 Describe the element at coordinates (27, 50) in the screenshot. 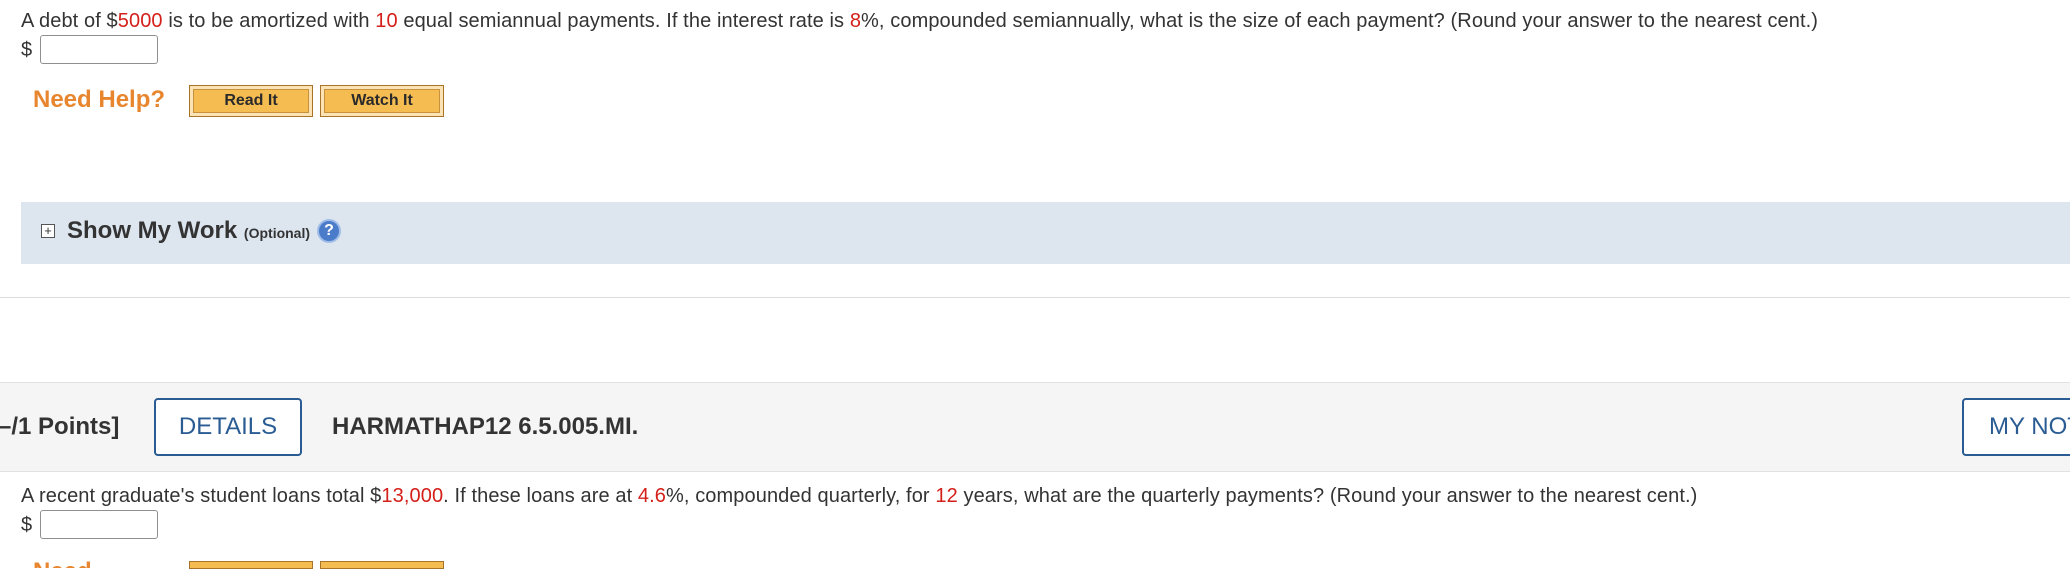

I see `q1-currency-label: $` at that location.